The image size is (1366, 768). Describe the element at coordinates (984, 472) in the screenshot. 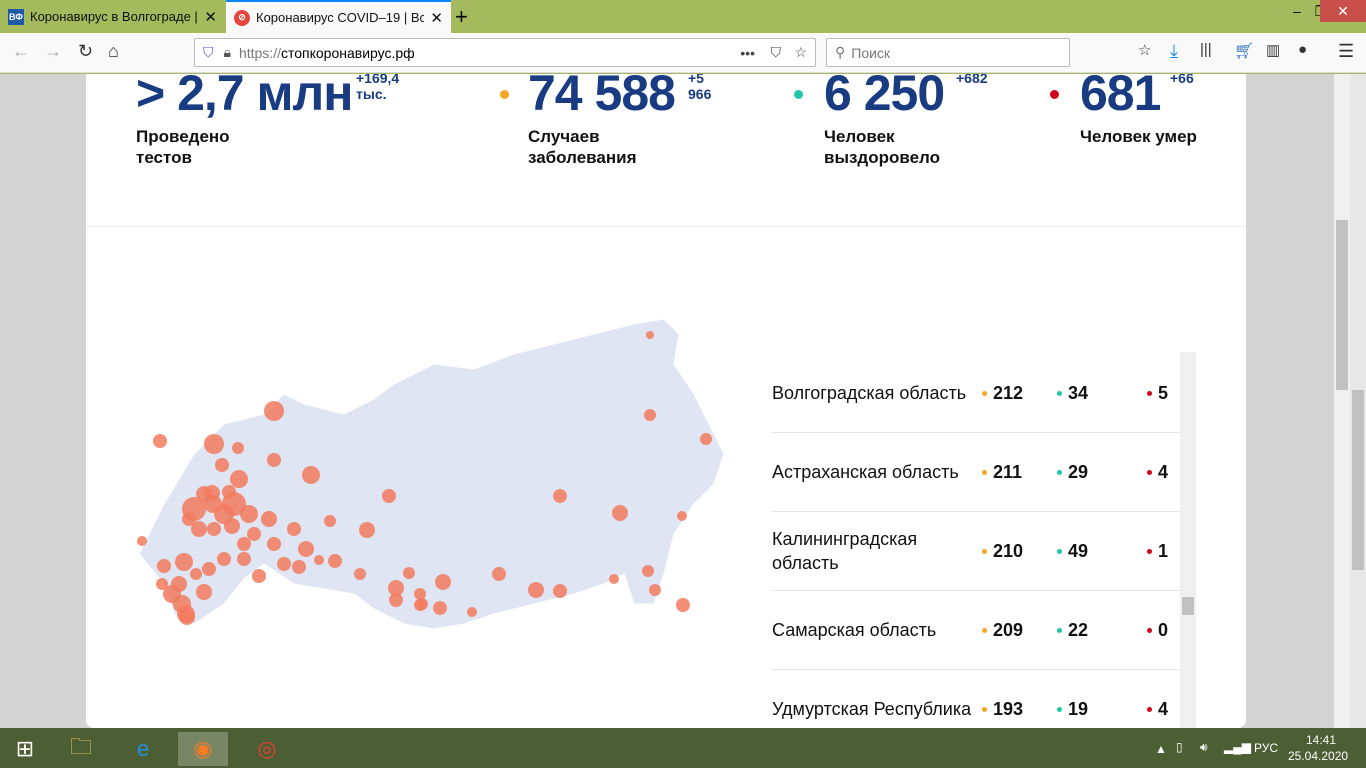

I see `region-row: Астраханская область 211 29 4` at that location.